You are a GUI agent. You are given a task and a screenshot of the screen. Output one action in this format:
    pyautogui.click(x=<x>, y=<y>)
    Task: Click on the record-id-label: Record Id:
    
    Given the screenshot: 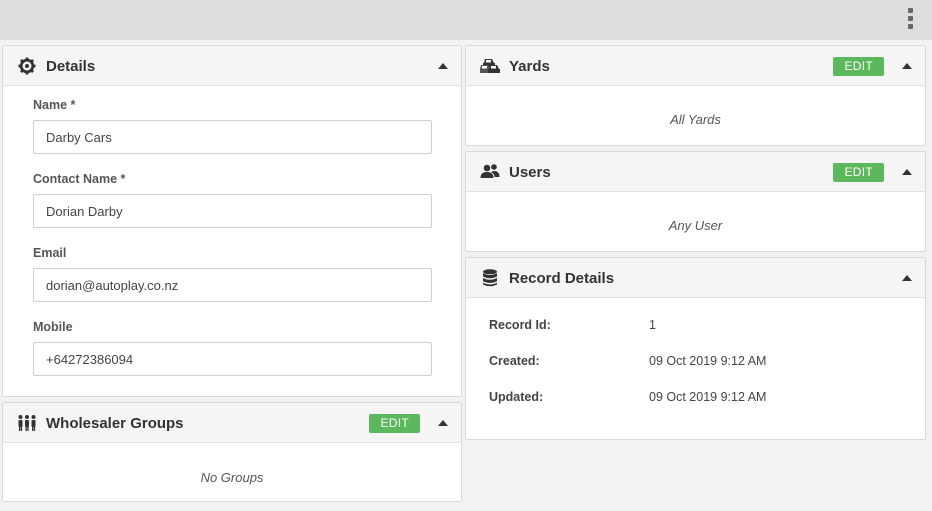 What is the action you would take?
    pyautogui.click(x=520, y=325)
    